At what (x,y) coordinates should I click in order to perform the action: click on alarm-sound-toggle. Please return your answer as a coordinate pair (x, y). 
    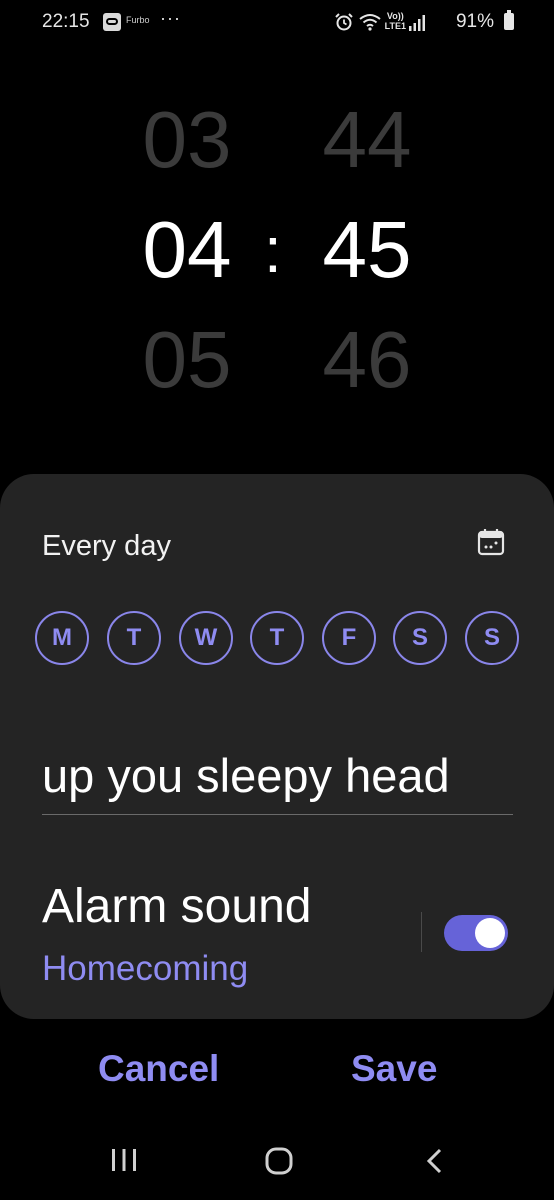
    Looking at the image, I should click on (476, 933).